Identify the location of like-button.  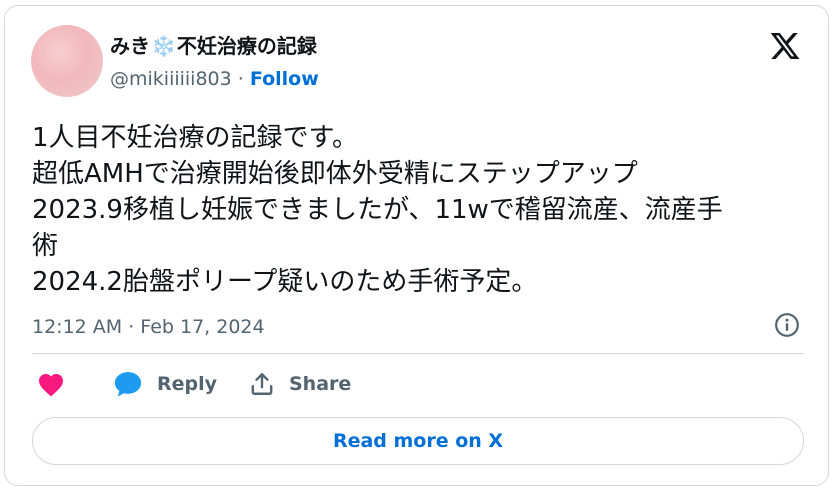
(51, 384).